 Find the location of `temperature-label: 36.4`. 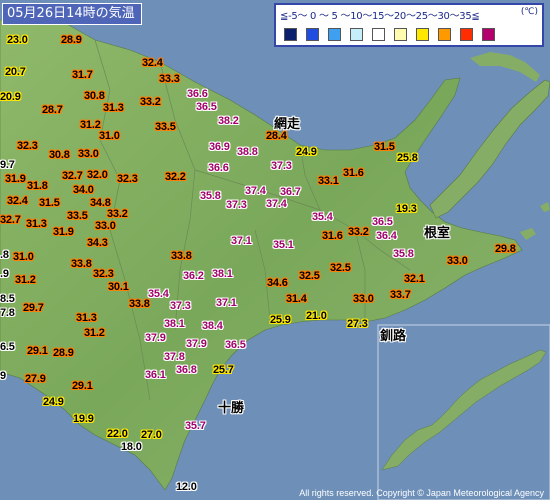

temperature-label: 36.4 is located at coordinates (386, 236).